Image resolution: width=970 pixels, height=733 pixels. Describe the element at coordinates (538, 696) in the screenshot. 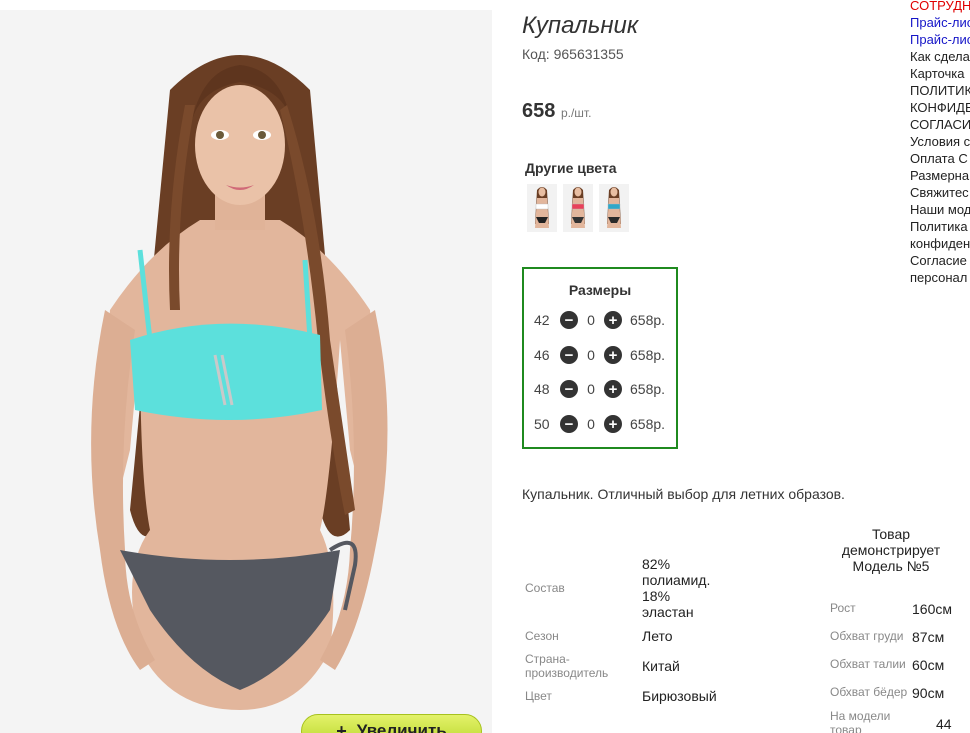

I see `spec-label: Цвет` at that location.